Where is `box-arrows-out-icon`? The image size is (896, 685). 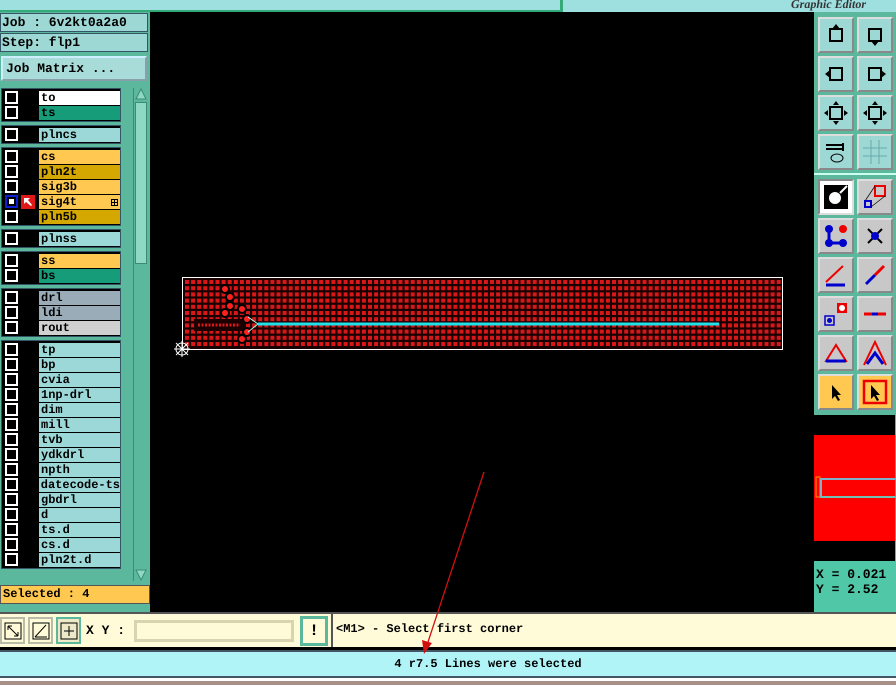
box-arrows-out-icon is located at coordinates (836, 113).